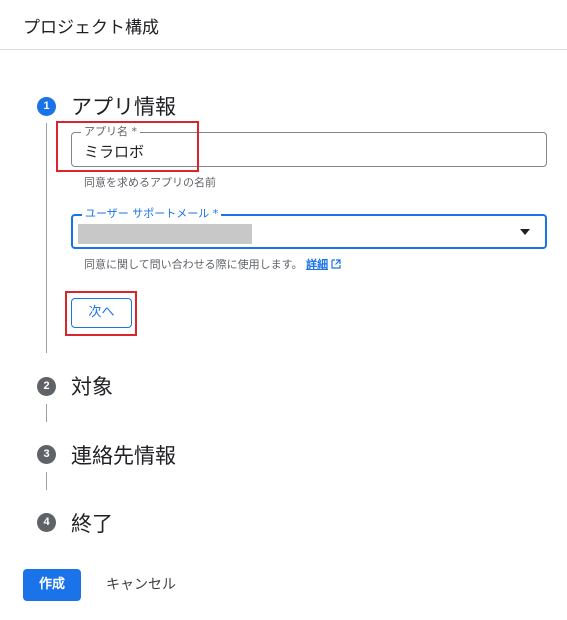  I want to click on external-link-icon, so click(336, 264).